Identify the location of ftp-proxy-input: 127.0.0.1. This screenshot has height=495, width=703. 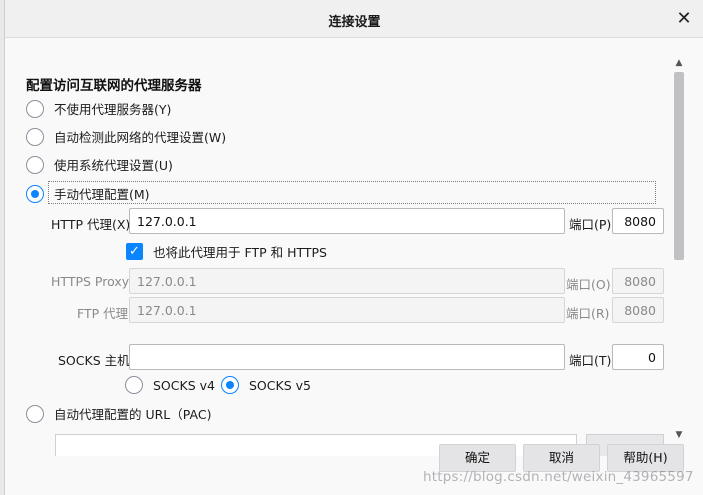
(347, 310).